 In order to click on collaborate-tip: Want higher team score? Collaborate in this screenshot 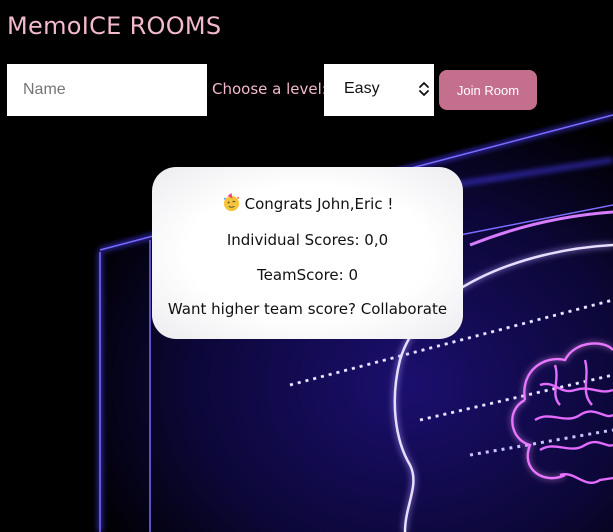, I will do `click(307, 309)`.